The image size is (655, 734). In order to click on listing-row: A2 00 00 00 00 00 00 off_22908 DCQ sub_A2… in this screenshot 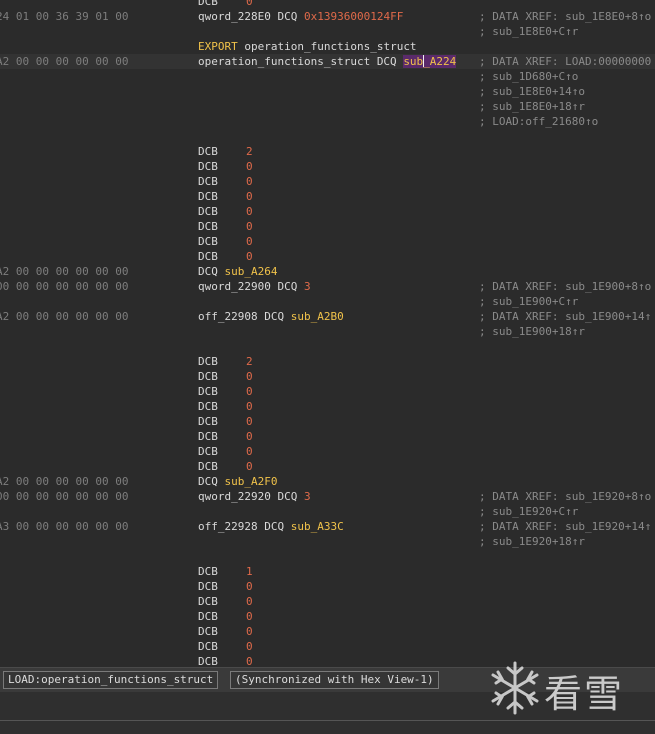, I will do `click(327, 316)`.